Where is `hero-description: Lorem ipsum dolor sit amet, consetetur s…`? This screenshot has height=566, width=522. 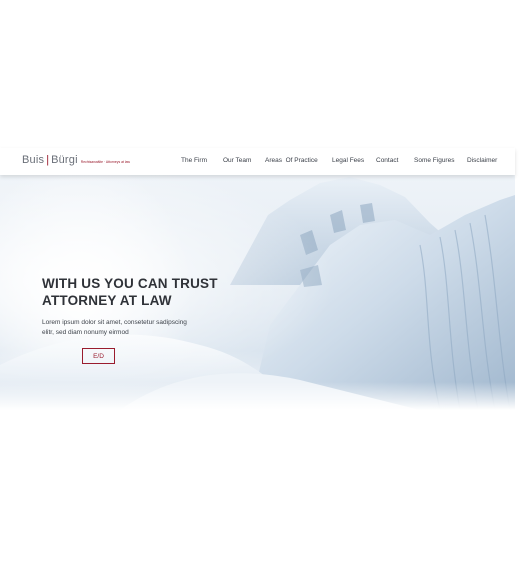 hero-description: Lorem ipsum dolor sit amet, consetetur s… is located at coordinates (114, 327).